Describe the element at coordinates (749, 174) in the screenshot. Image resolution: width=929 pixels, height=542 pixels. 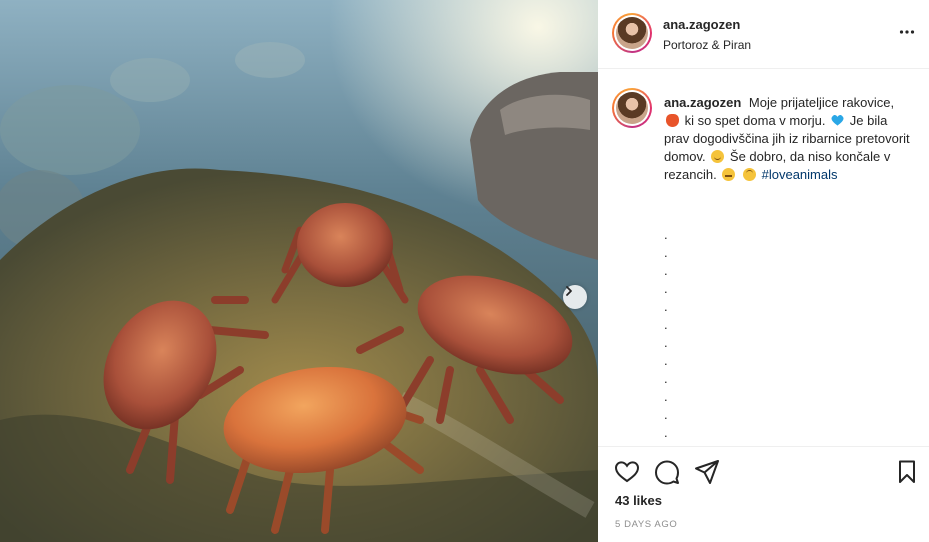
I see `upside-down-emoji-icon` at that location.